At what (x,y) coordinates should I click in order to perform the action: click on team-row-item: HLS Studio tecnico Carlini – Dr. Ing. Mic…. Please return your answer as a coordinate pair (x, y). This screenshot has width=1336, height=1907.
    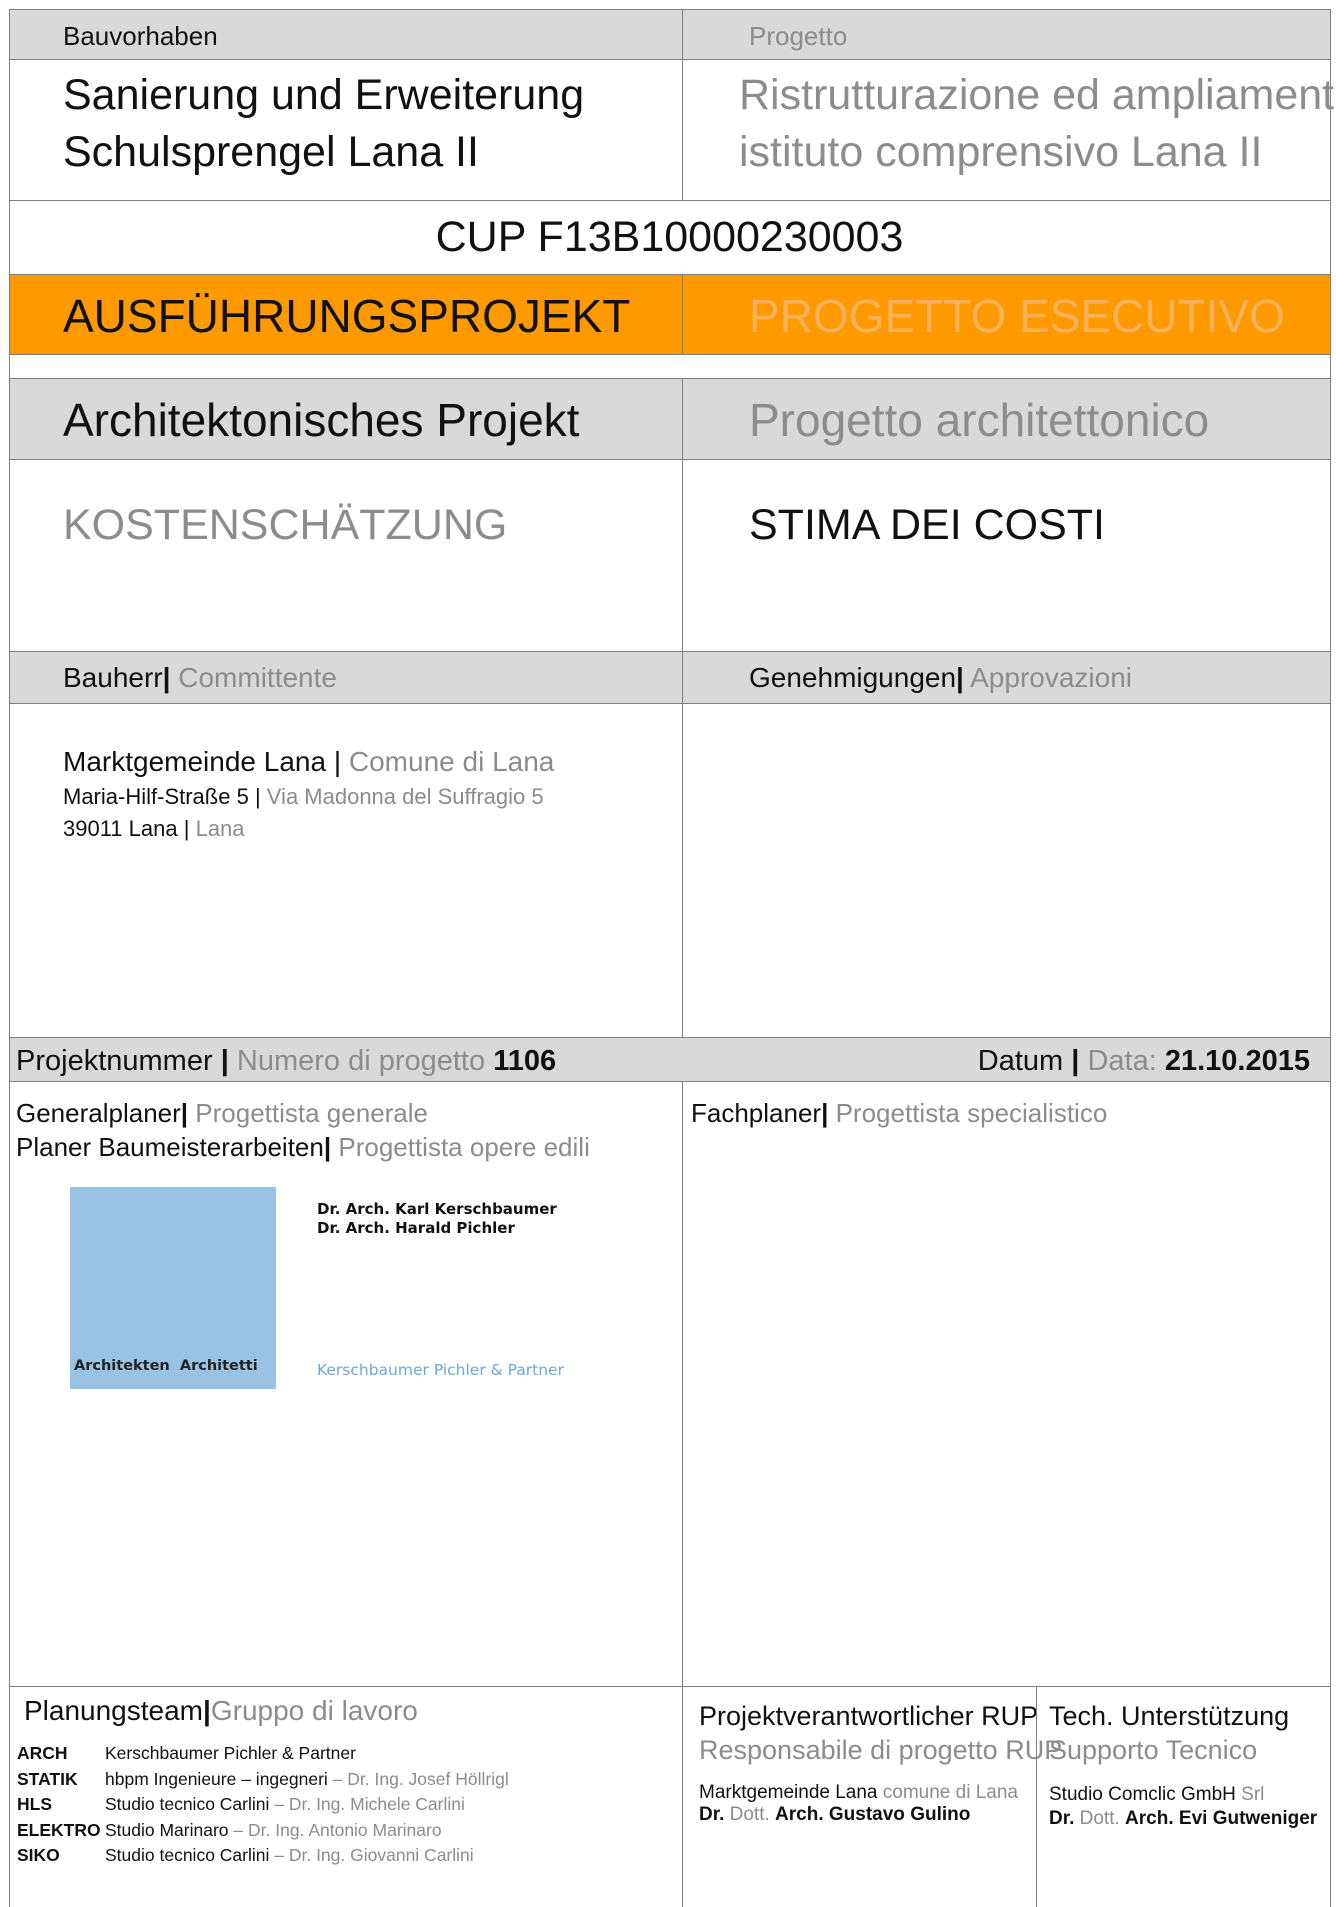
    Looking at the image, I should click on (241, 1804).